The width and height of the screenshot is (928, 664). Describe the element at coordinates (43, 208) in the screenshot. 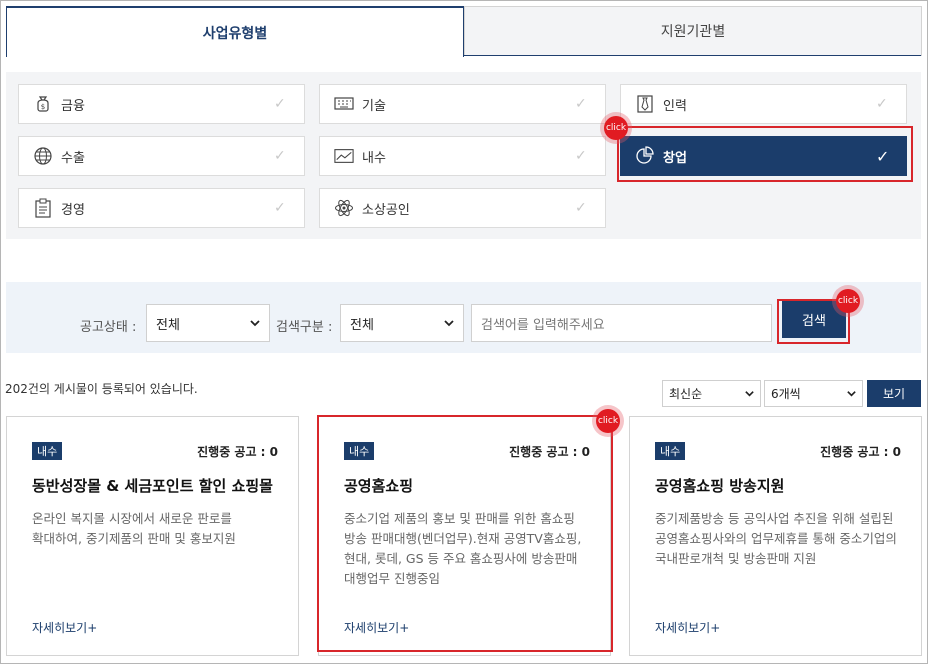

I see `clipboard-icon` at that location.